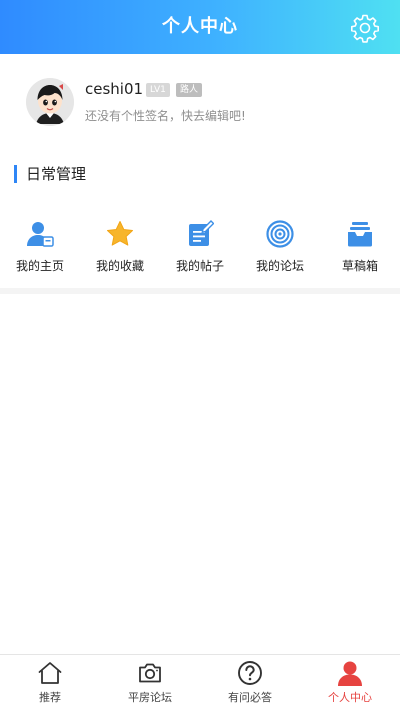 The height and width of the screenshot is (711, 400). I want to click on grid-item-label: 我的收藏, so click(119, 266).